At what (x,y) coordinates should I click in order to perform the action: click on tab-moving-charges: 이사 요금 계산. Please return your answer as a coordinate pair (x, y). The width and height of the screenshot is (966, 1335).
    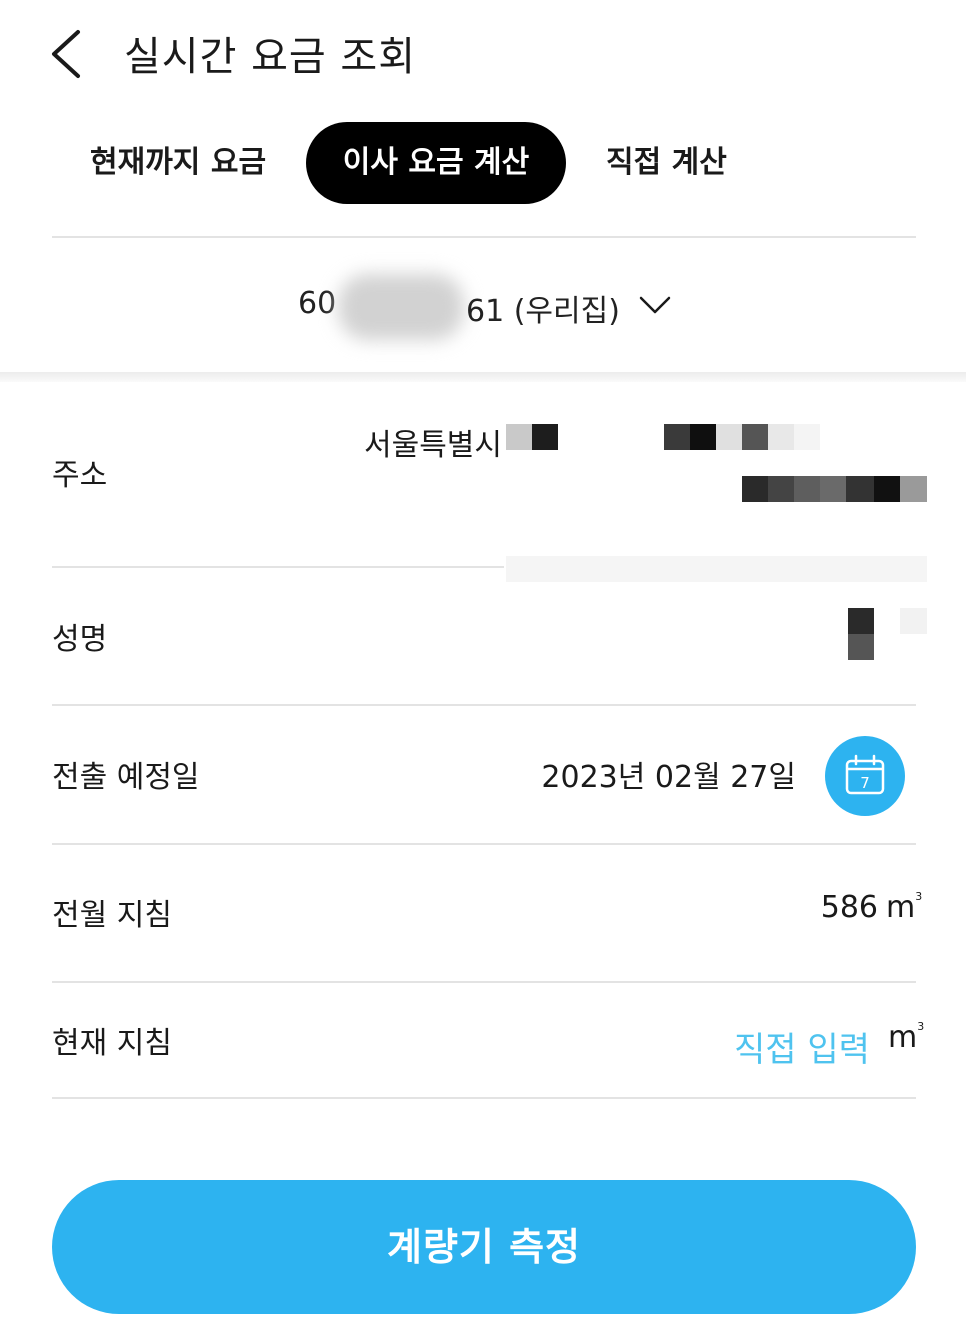
    Looking at the image, I should click on (436, 163).